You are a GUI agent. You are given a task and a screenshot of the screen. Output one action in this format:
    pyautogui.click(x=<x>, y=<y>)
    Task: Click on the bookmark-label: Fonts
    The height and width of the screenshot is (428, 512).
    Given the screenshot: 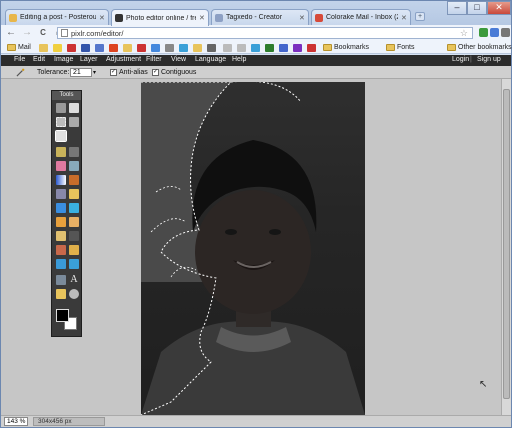 What is the action you would take?
    pyautogui.click(x=406, y=47)
    